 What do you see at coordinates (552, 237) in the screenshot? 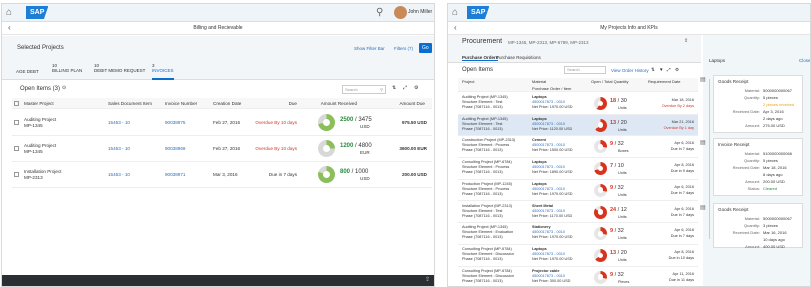
I see `net-price: Net Price: 1970.00 USD` at bounding box center [552, 237].